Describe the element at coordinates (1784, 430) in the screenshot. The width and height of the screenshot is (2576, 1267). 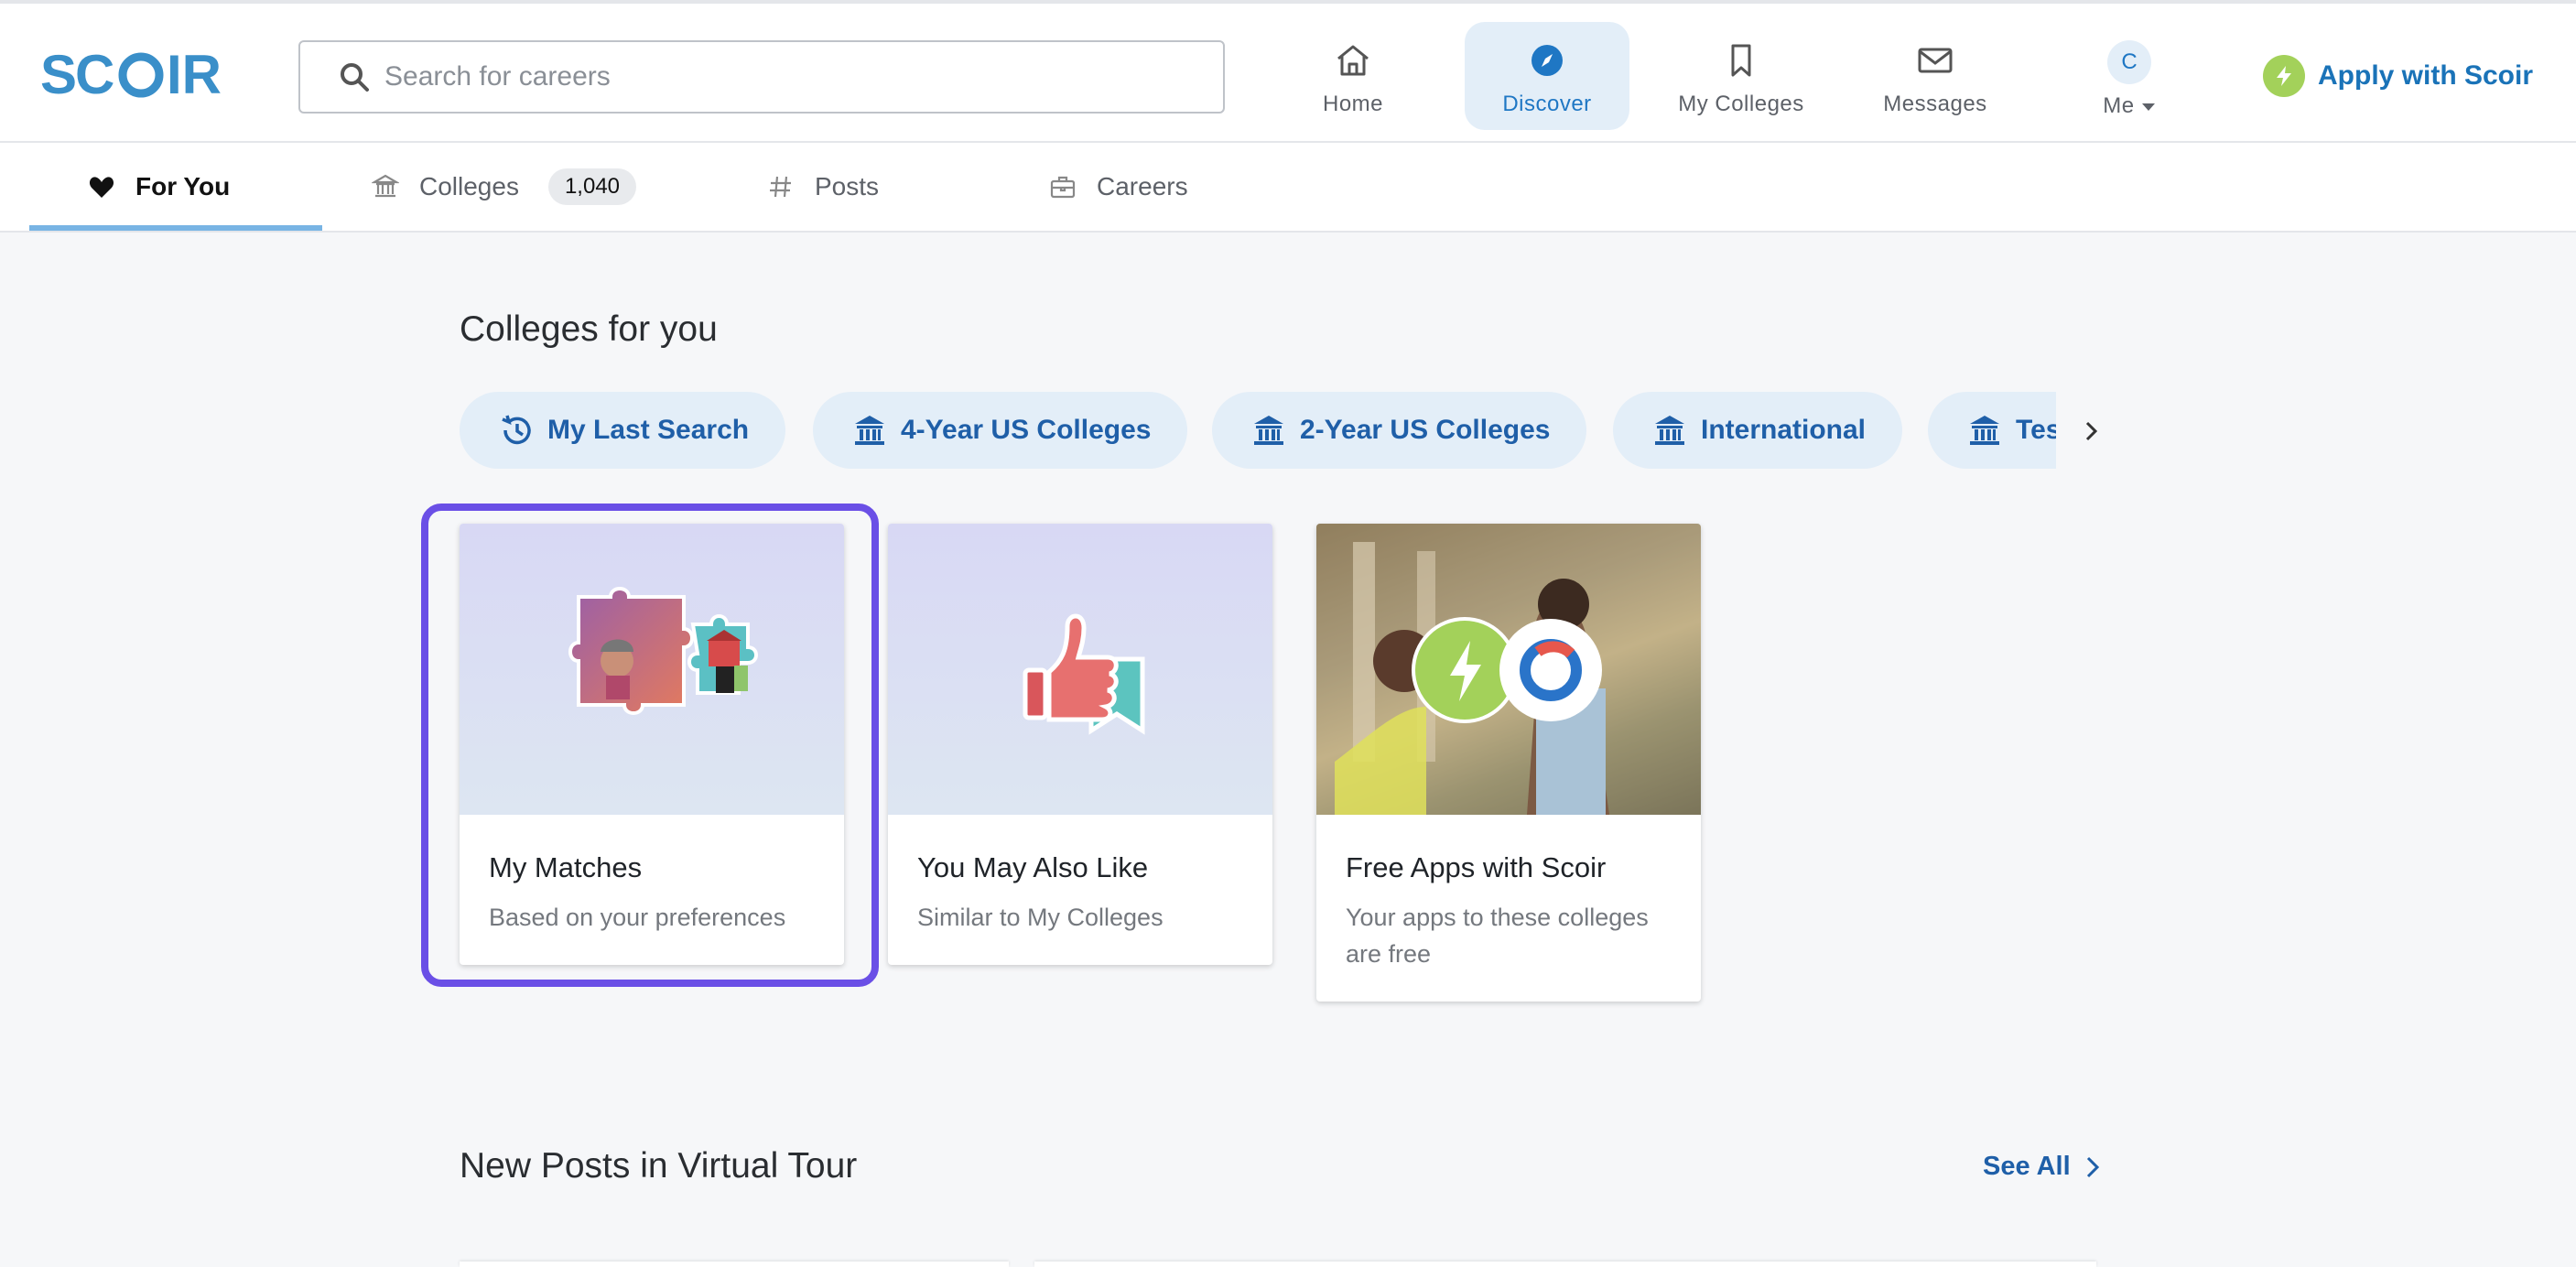
I see `chip-international-label: International` at that location.